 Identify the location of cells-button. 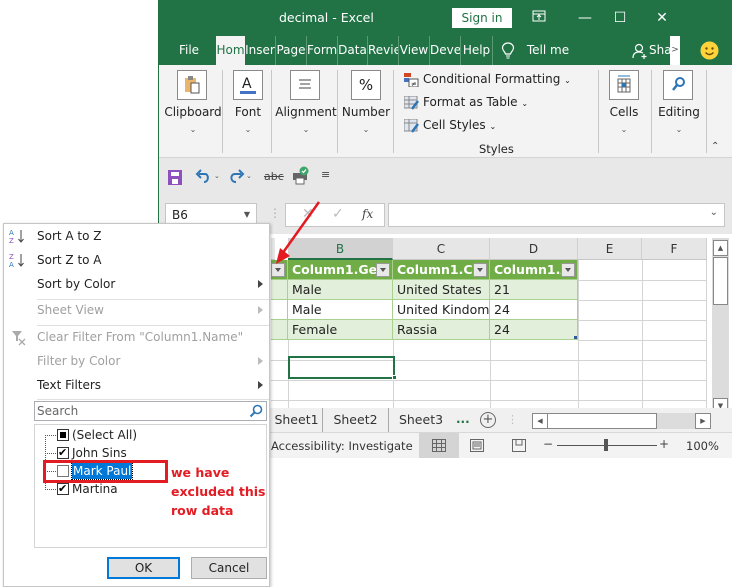
(624, 85).